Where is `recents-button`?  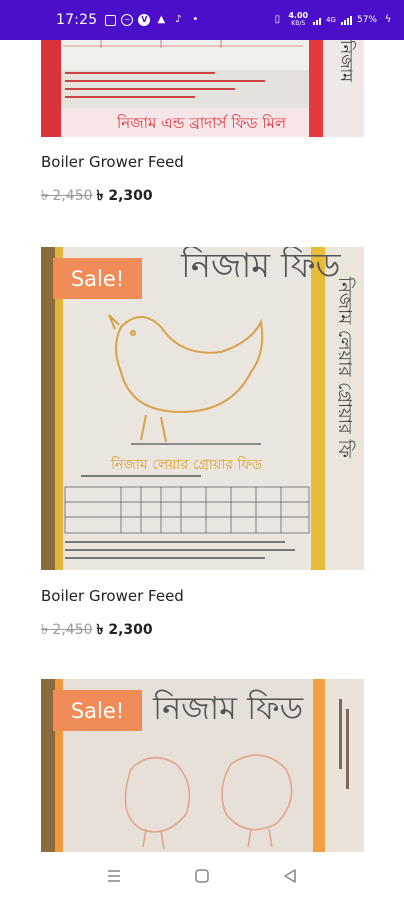 recents-button is located at coordinates (114, 876).